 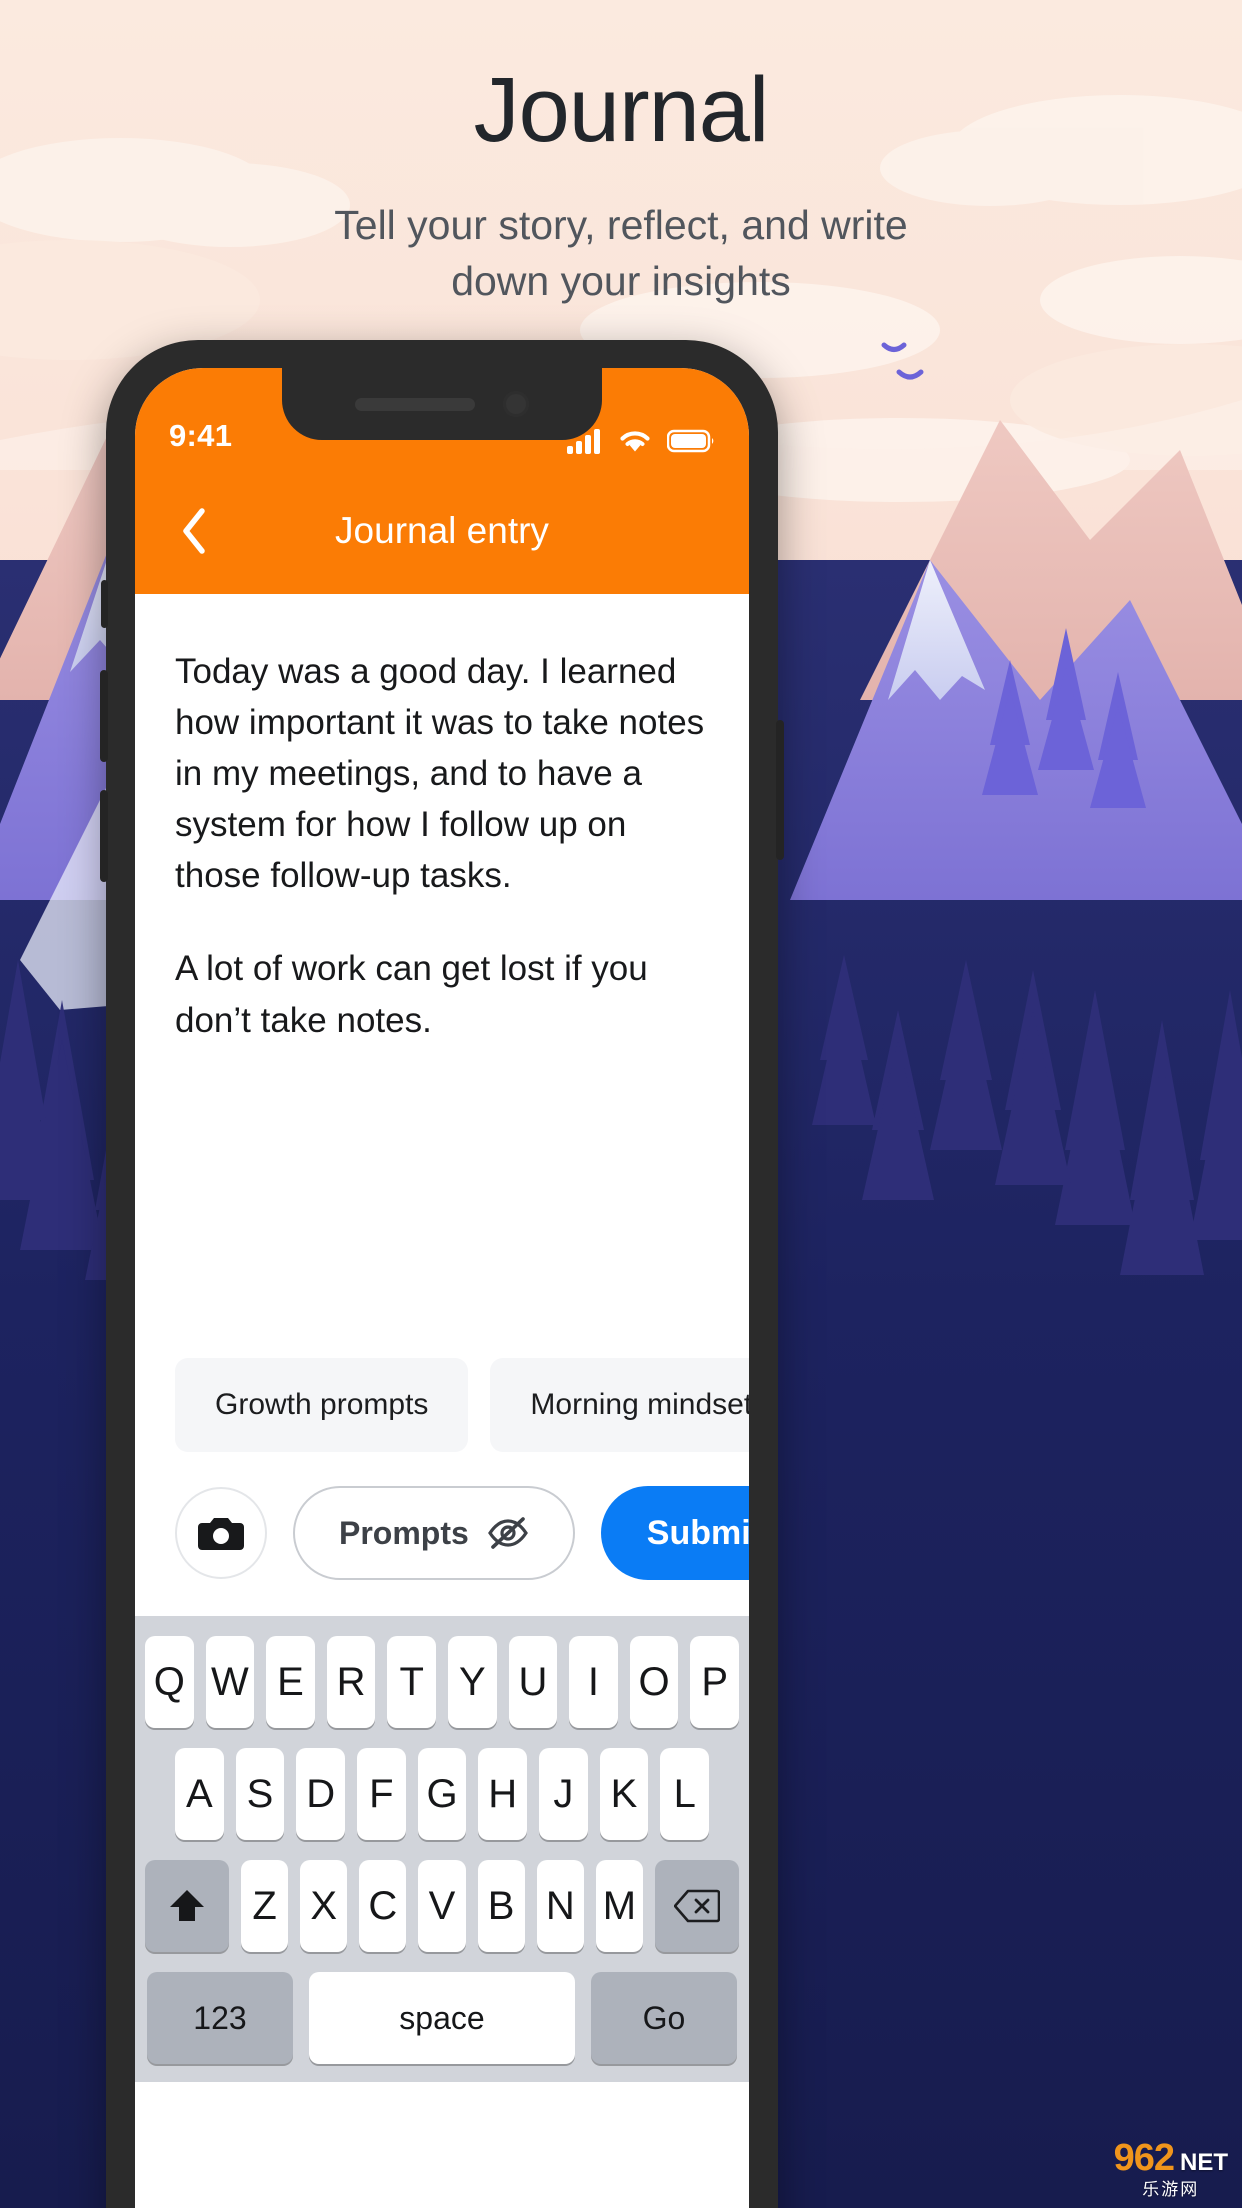 I want to click on hero-subtitle-line-2: down your insights, so click(x=621, y=281).